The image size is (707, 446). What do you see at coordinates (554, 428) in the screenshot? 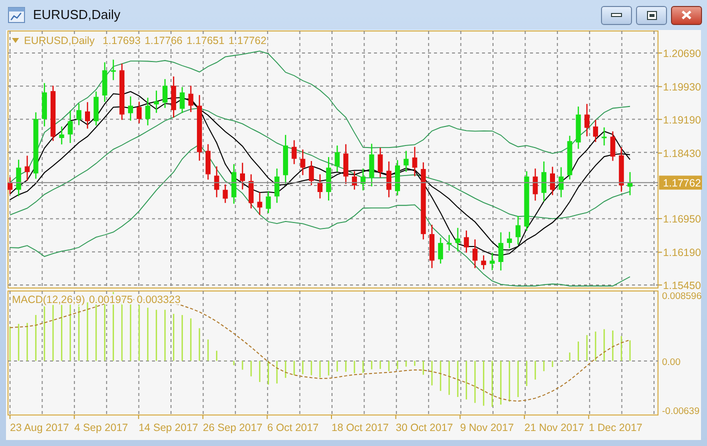
I see `date-axis-label: 21 Nov 2017` at bounding box center [554, 428].